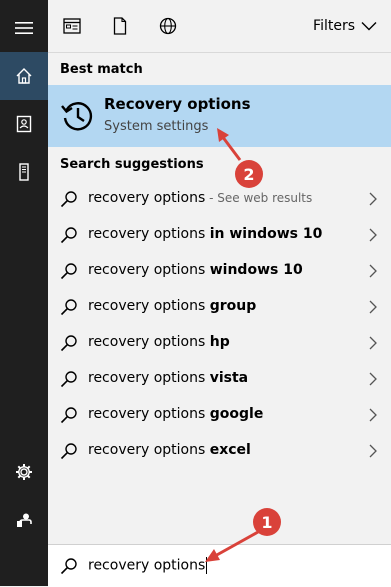 The height and width of the screenshot is (587, 391). What do you see at coordinates (267, 522) in the screenshot?
I see `annotation-badge-1: 1` at bounding box center [267, 522].